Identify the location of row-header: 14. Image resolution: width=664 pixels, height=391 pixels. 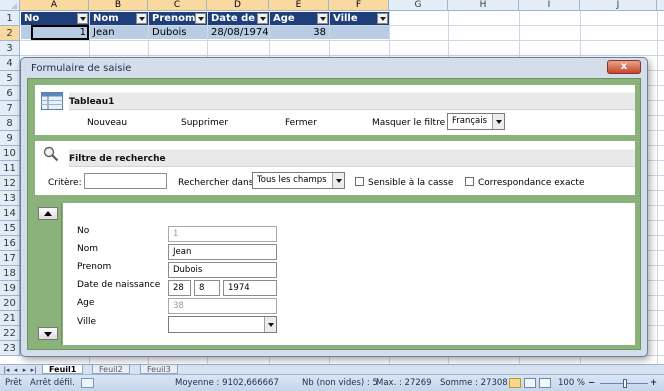
(10, 213).